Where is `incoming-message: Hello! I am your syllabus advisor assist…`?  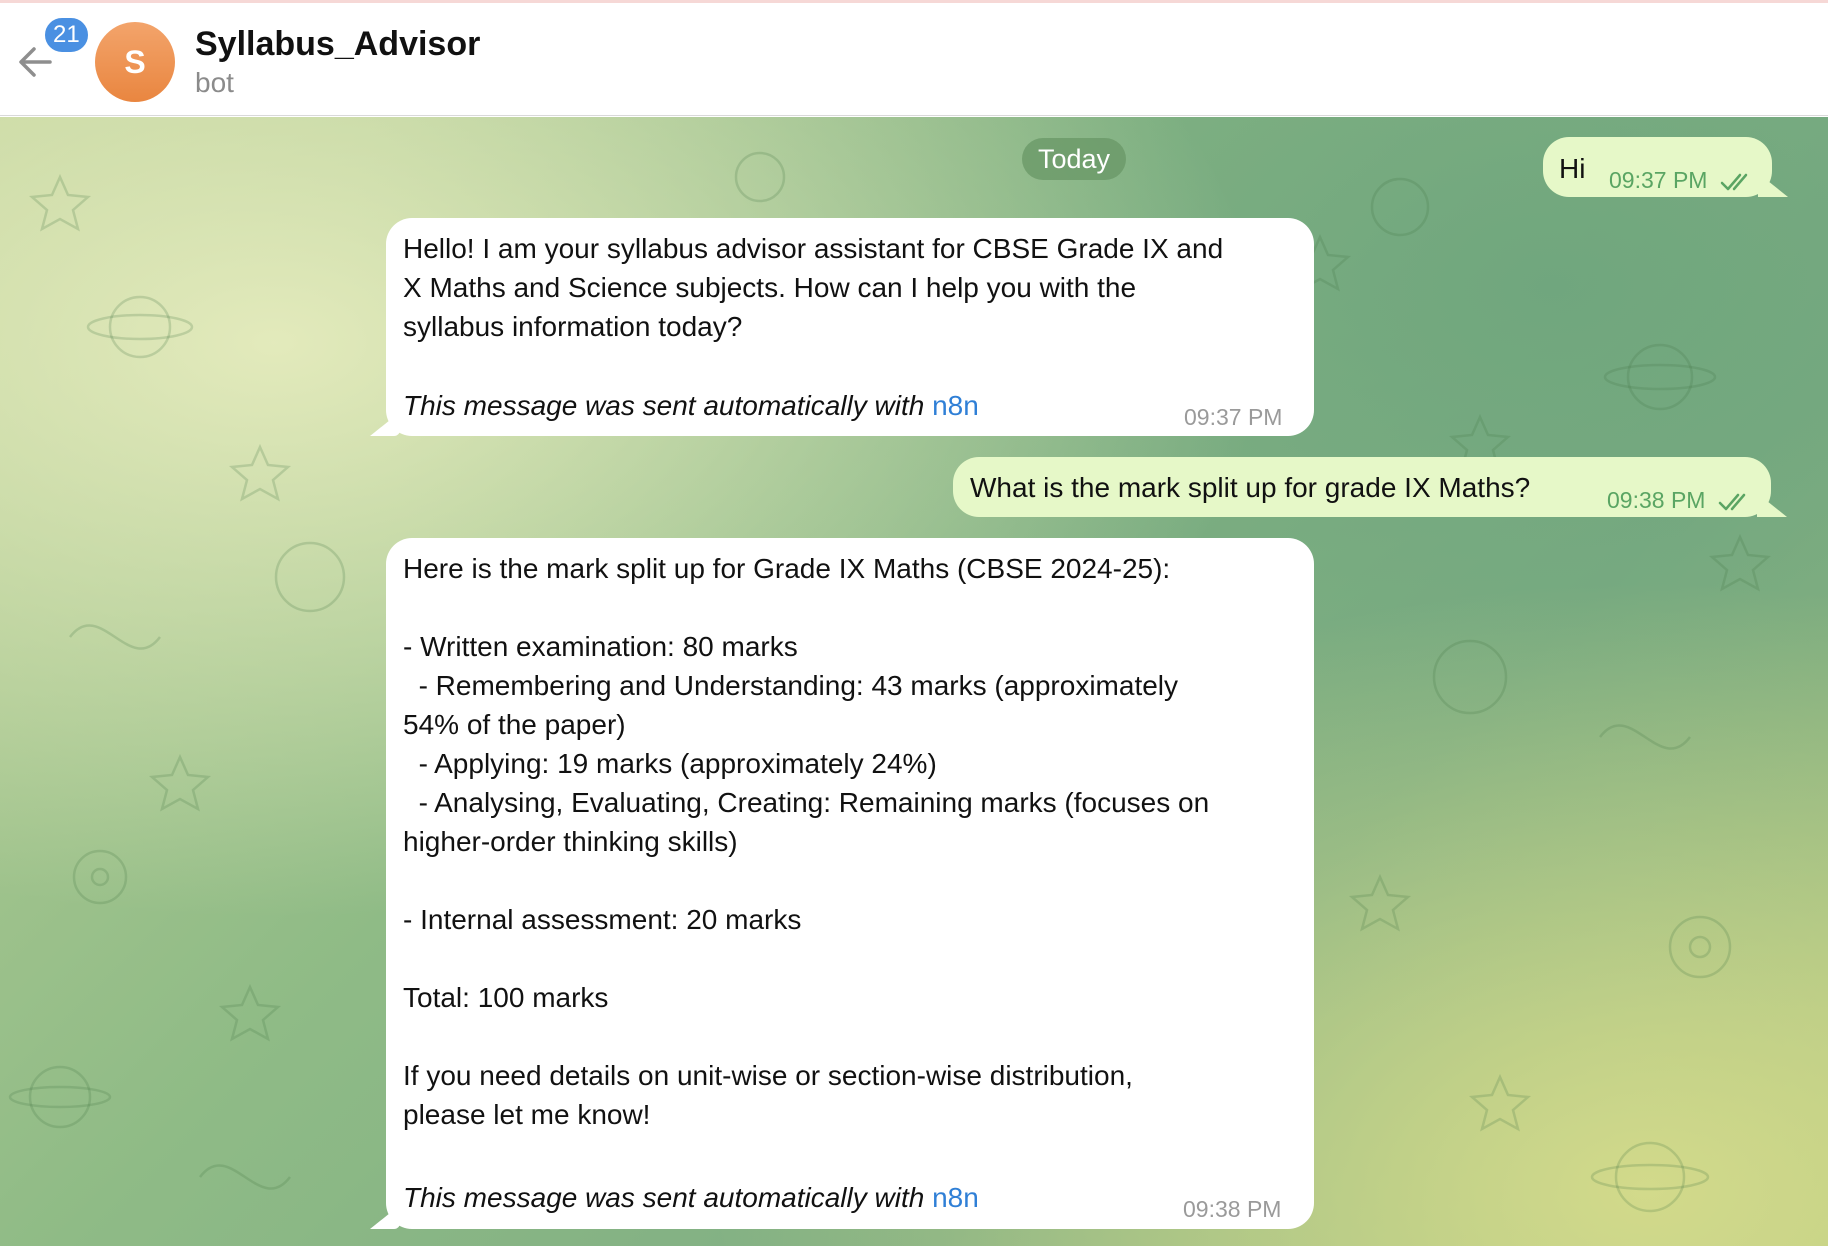 incoming-message: Hello! I am your syllabus advisor assist… is located at coordinates (850, 327).